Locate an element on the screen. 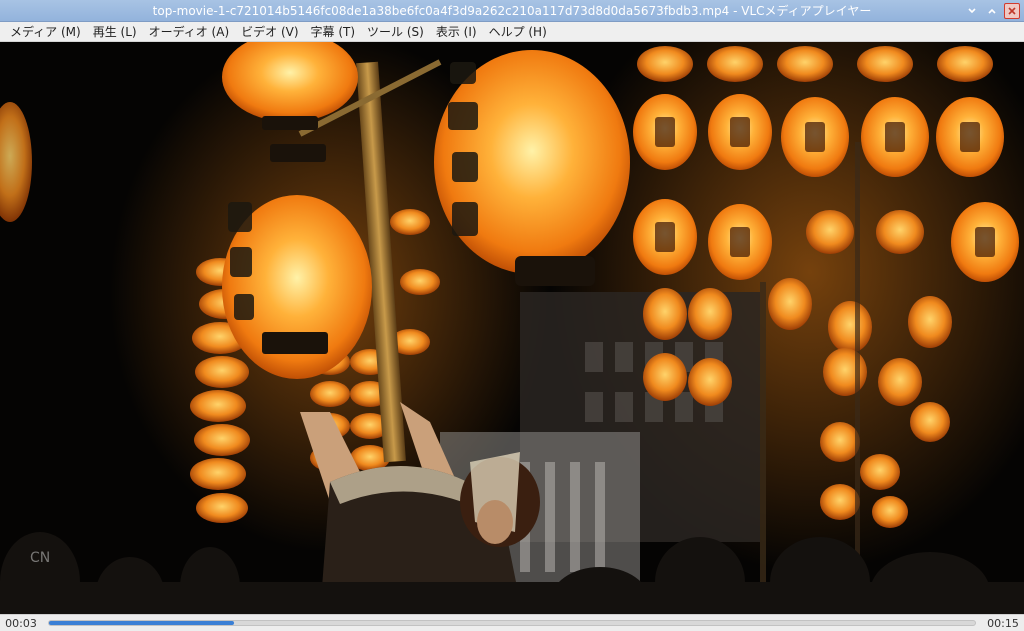 The image size is (1024, 631). maximize-icon is located at coordinates (992, 11).